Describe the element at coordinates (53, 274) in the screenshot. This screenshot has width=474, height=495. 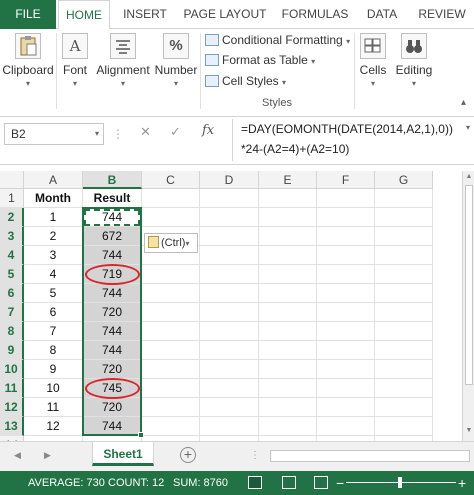
I see `cell-a5: 4` at that location.